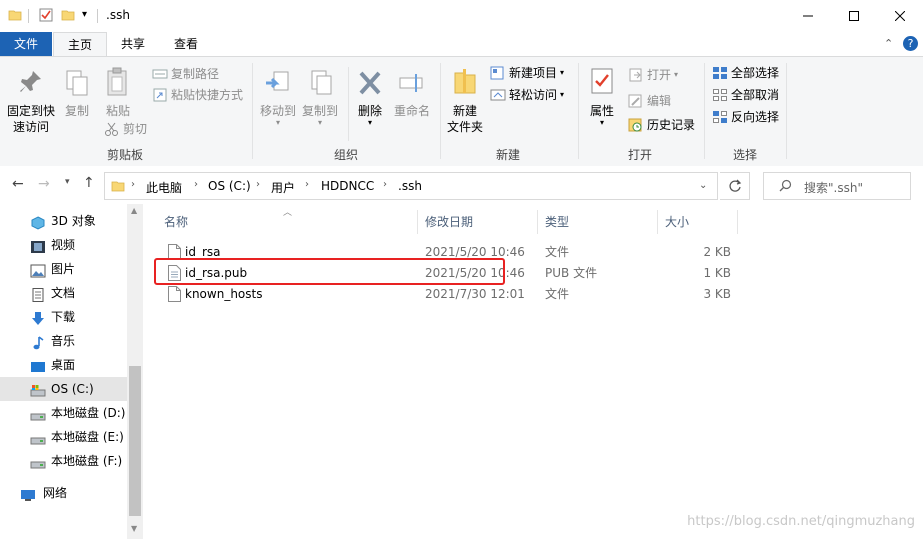 This screenshot has width=923, height=539. I want to click on new-folder-quick-icon, so click(68, 16).